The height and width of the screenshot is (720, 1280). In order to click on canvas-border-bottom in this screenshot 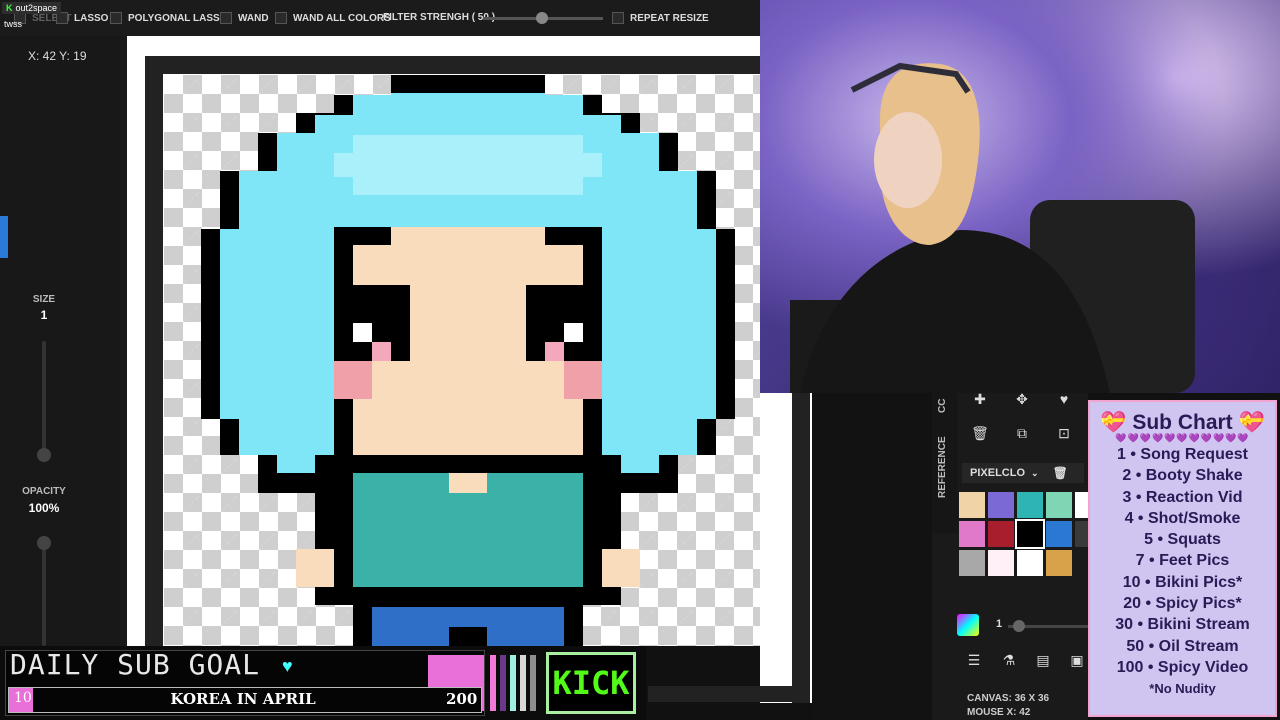, I will do `click(720, 694)`.